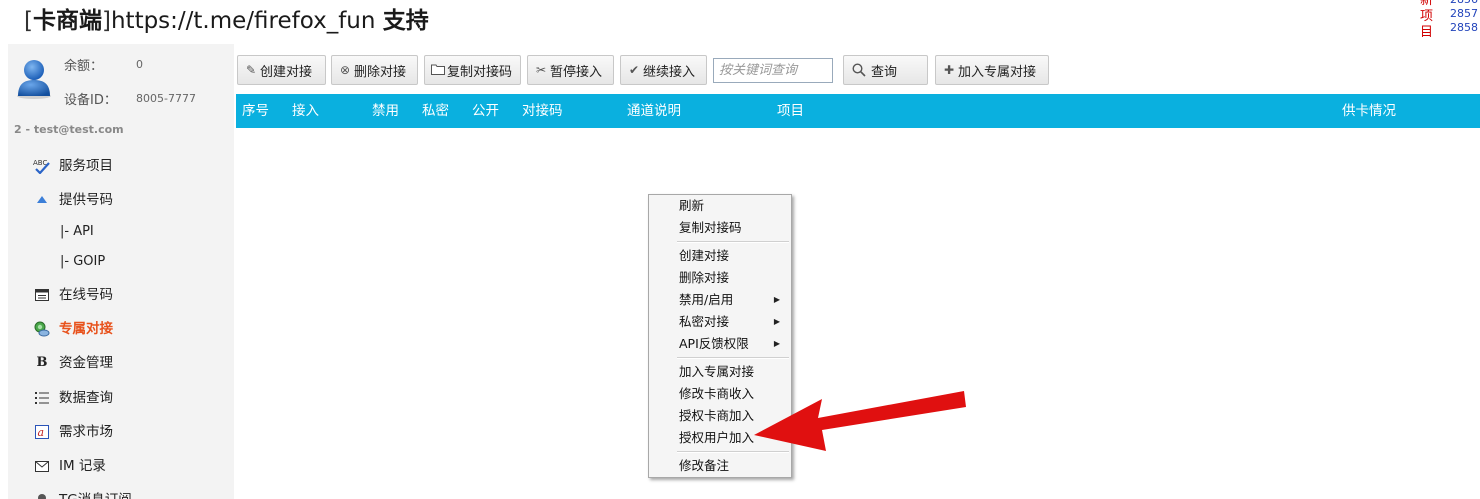  What do you see at coordinates (42, 295) in the screenshot?
I see `list-window-icon` at bounding box center [42, 295].